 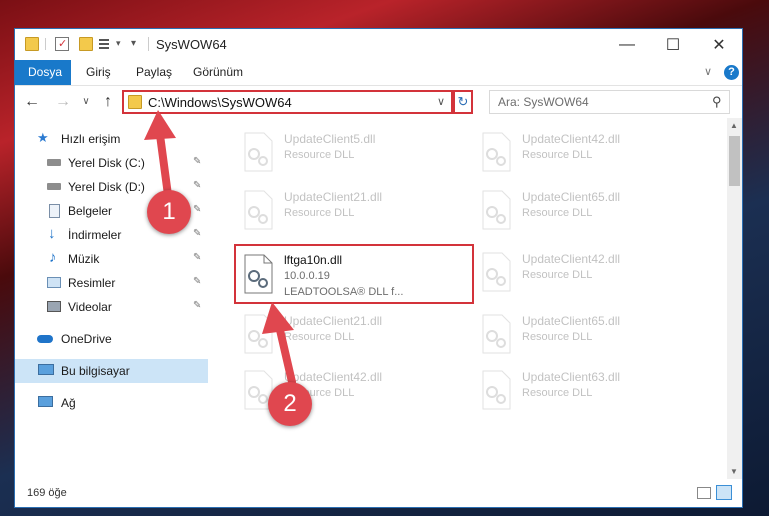 What do you see at coordinates (169, 212) in the screenshot?
I see `callout-badge-1: 1` at bounding box center [169, 212].